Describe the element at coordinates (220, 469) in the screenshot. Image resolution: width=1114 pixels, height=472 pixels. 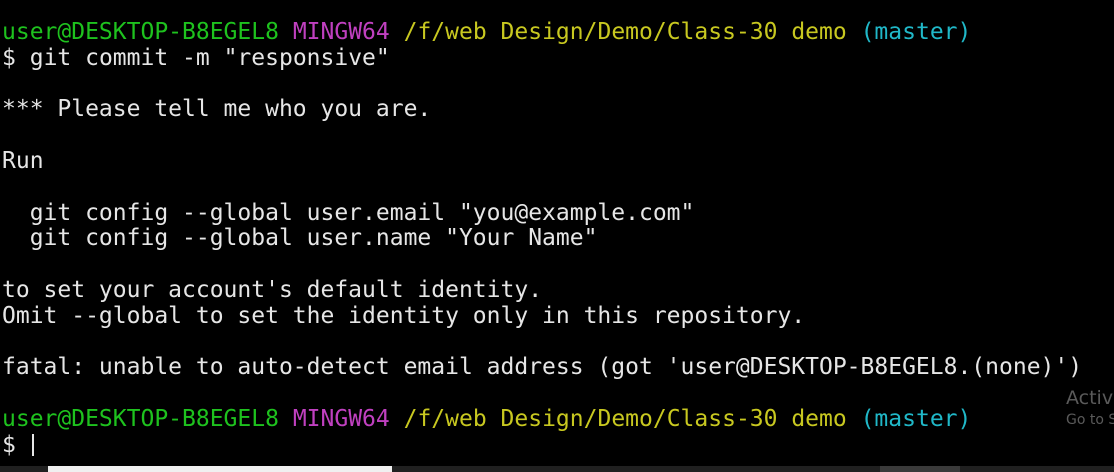
I see `scrollbar-thumb` at that location.